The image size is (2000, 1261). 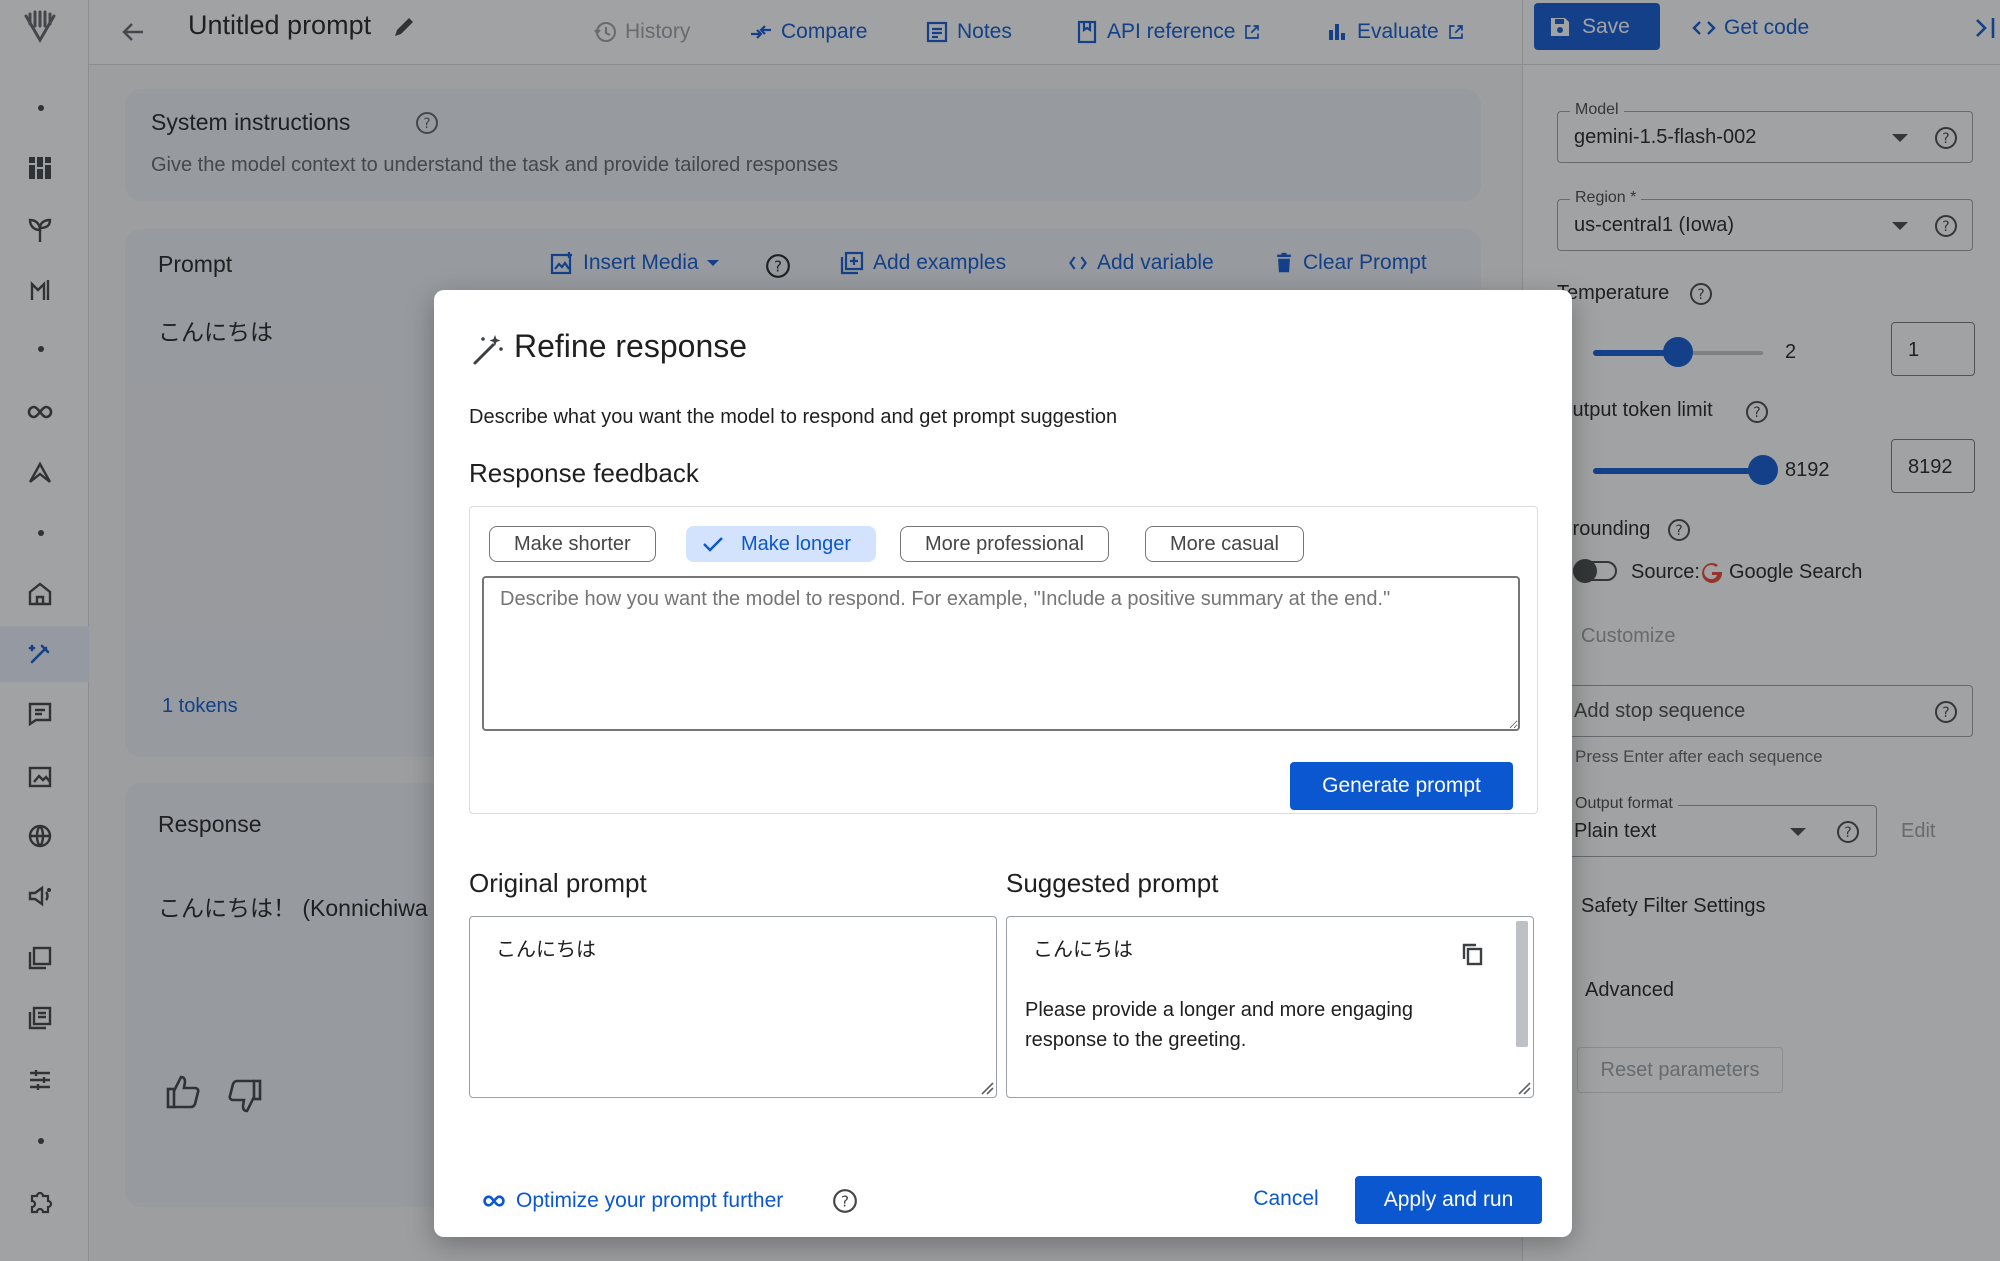 I want to click on chip-more-casual: More casual, so click(x=1224, y=544).